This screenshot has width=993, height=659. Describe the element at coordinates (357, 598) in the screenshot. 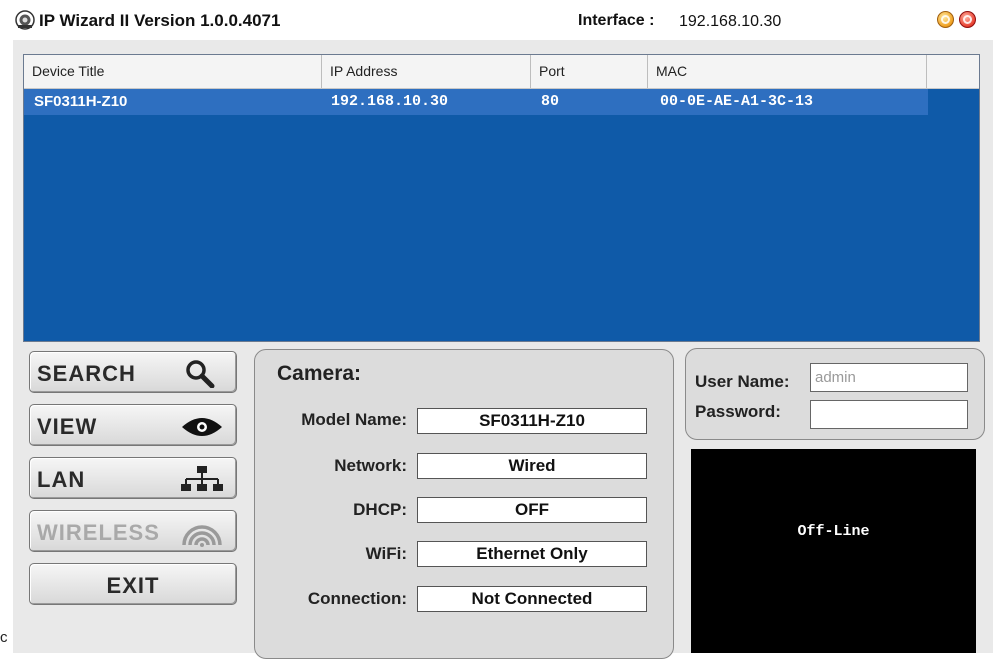

I see `connection-label: Connection:` at that location.